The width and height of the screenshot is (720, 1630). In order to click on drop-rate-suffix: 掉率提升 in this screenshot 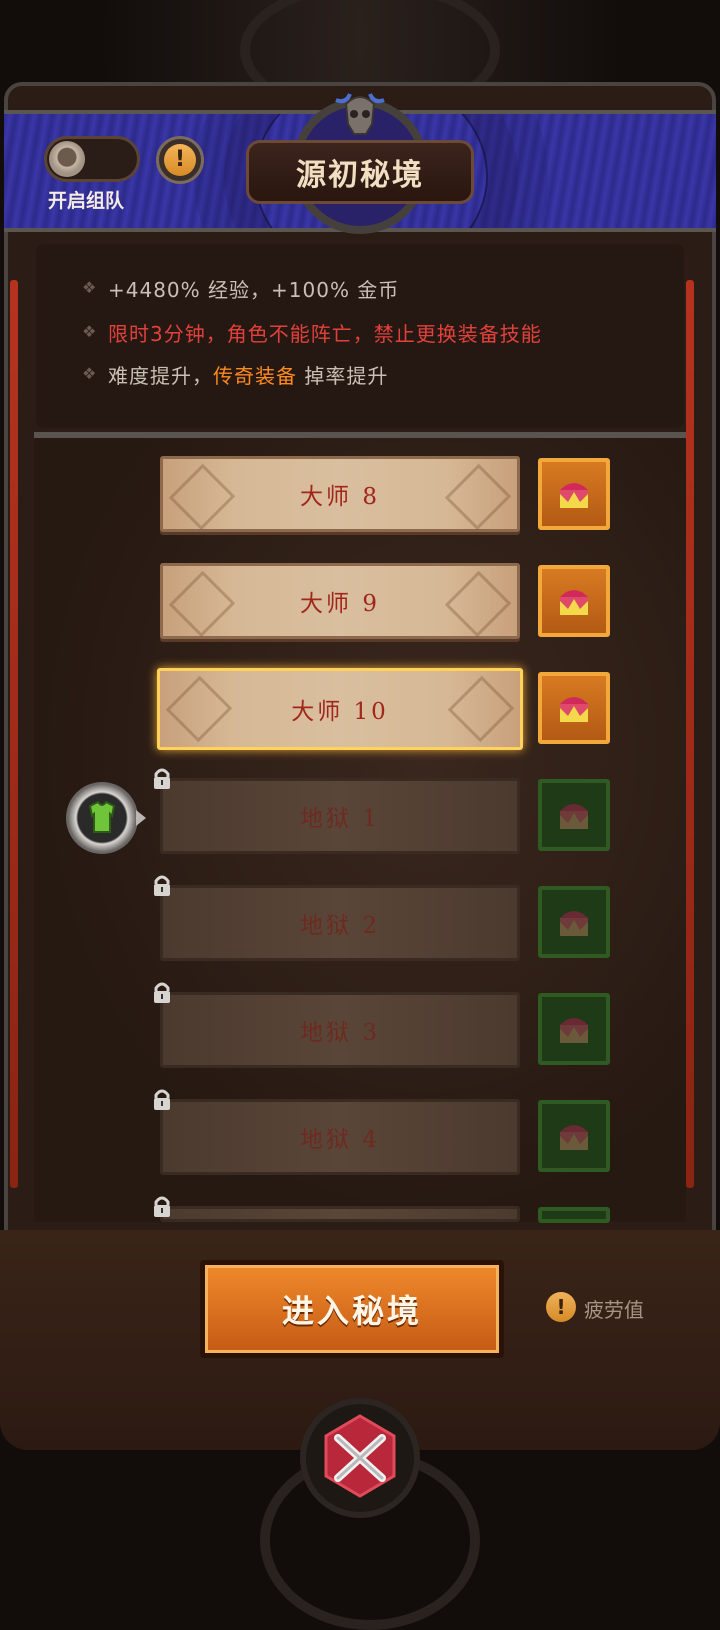, I will do `click(343, 376)`.